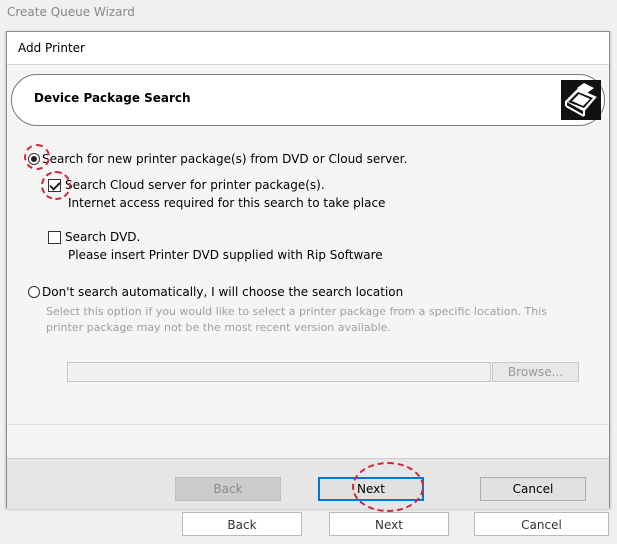  Describe the element at coordinates (541, 524) in the screenshot. I see `background-cancel-button: Cancel` at that location.